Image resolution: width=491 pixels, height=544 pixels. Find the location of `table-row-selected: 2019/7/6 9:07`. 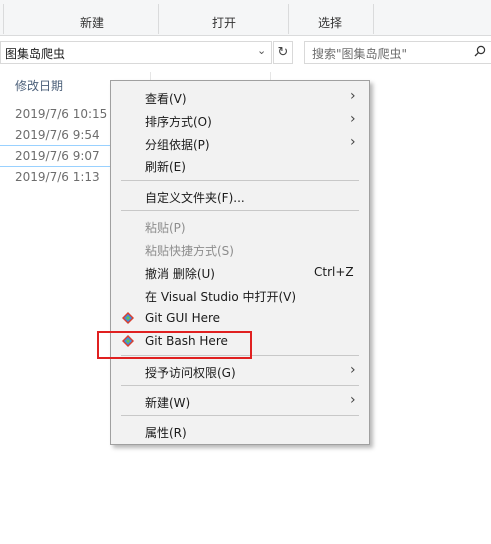

table-row-selected: 2019/7/6 9:07 is located at coordinates (56, 156).